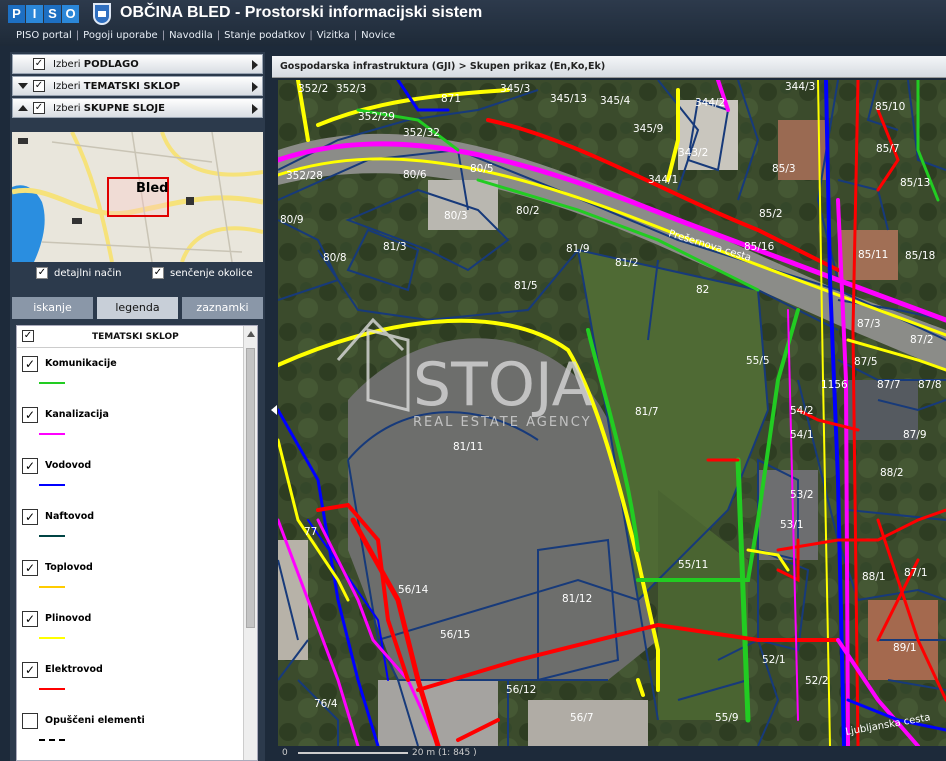 This screenshot has height=761, width=946. I want to click on parcel-number-label: 85/13, so click(915, 183).